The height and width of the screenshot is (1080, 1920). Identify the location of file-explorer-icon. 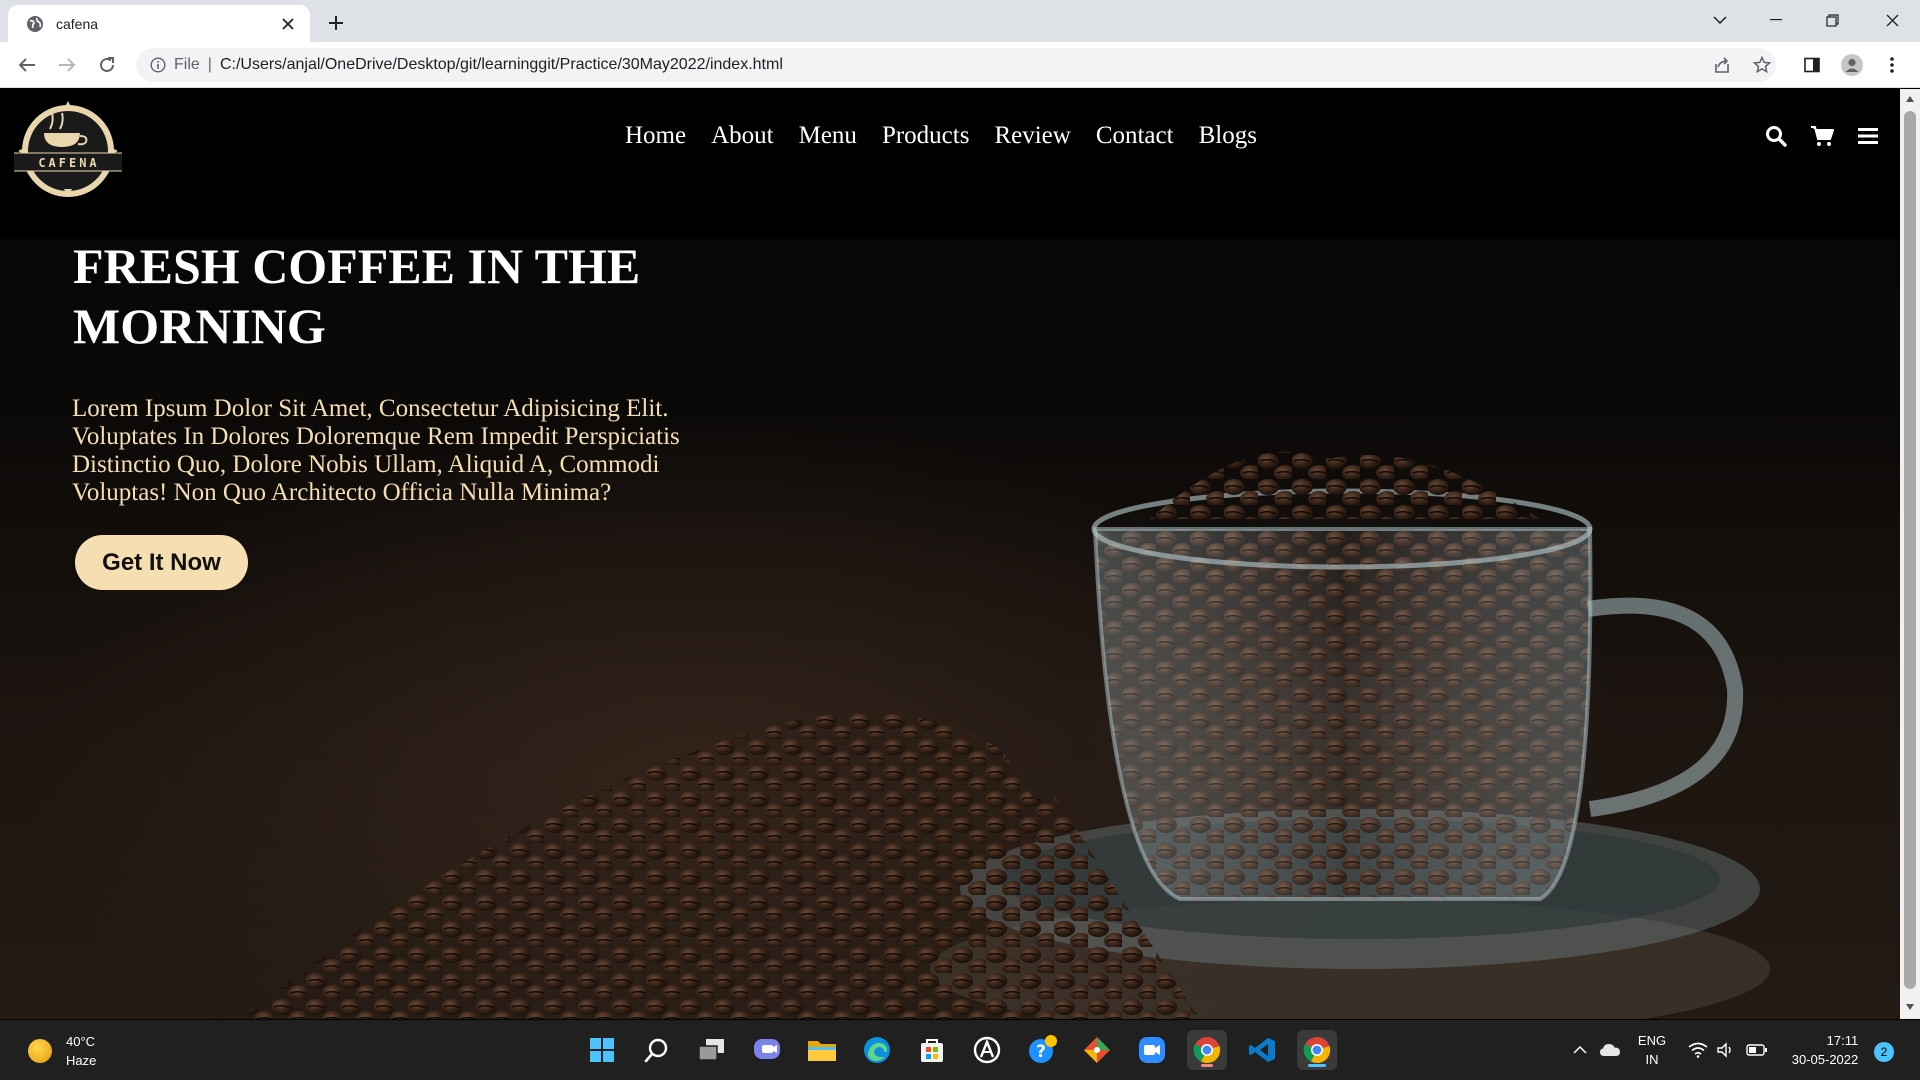
(822, 1050).